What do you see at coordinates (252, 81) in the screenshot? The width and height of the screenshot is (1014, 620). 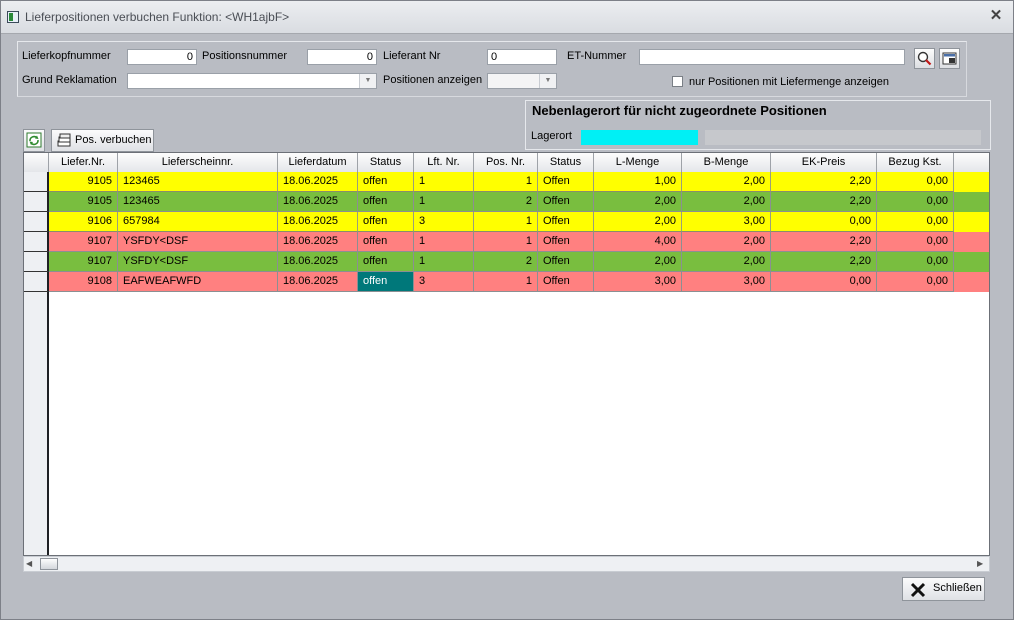 I see `grund-reklamation-dropdown: ▼` at bounding box center [252, 81].